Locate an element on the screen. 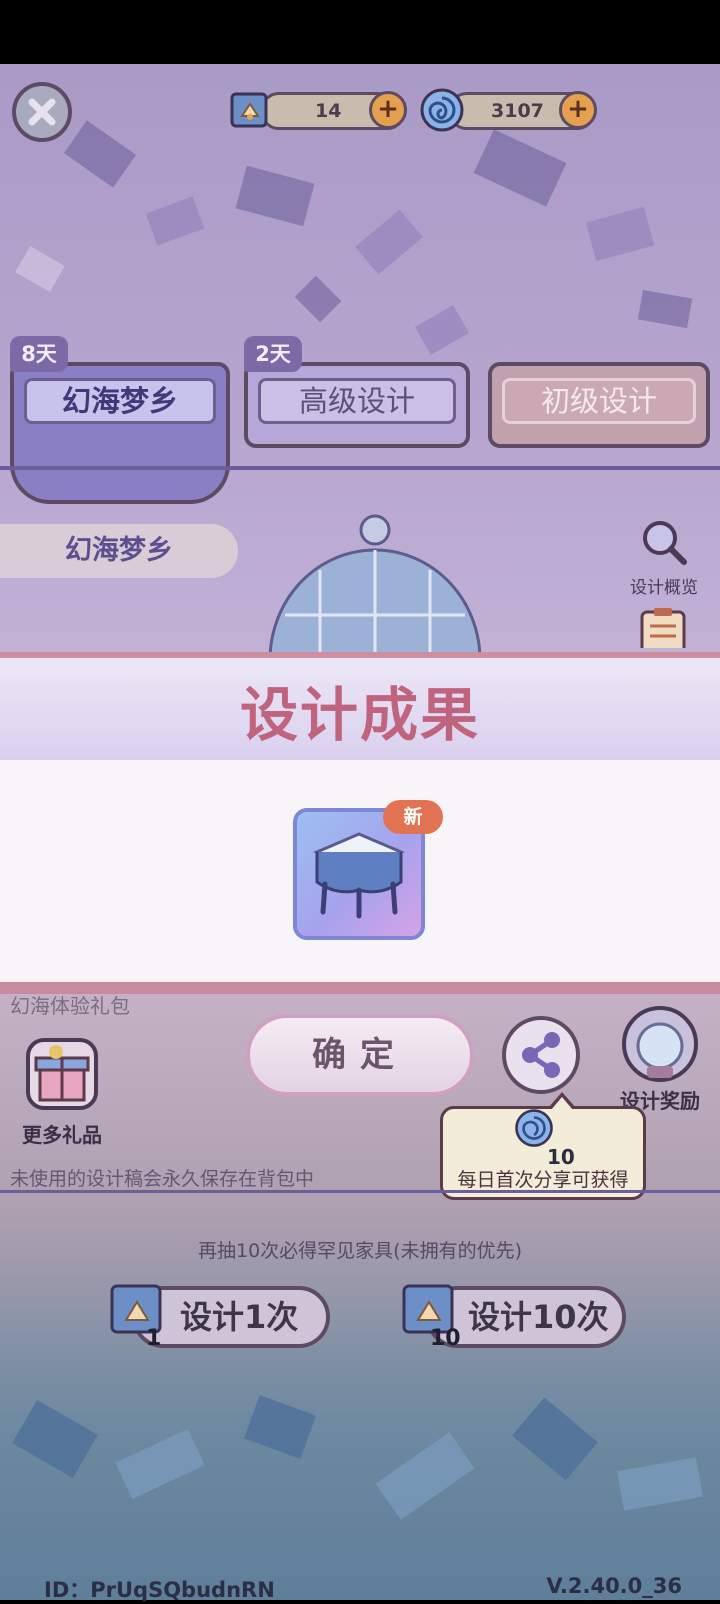 The width and height of the screenshot is (720, 1604). buy-swirl-coins-button: + is located at coordinates (578, 110).